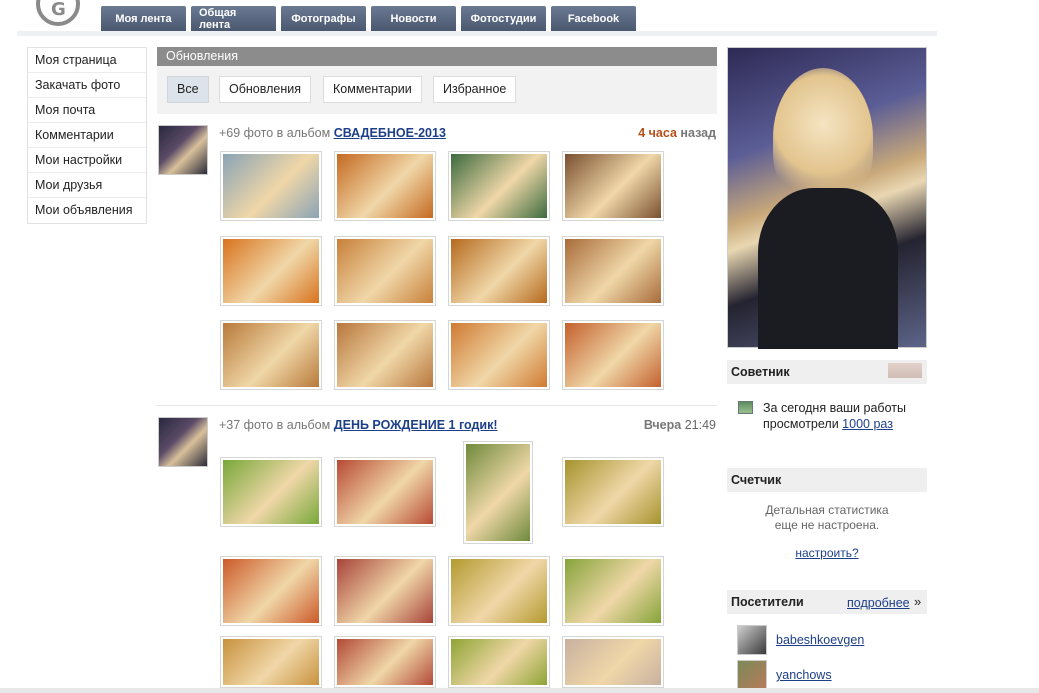 The height and width of the screenshot is (693, 1039). I want to click on post-time-rest: назад, so click(696, 133).